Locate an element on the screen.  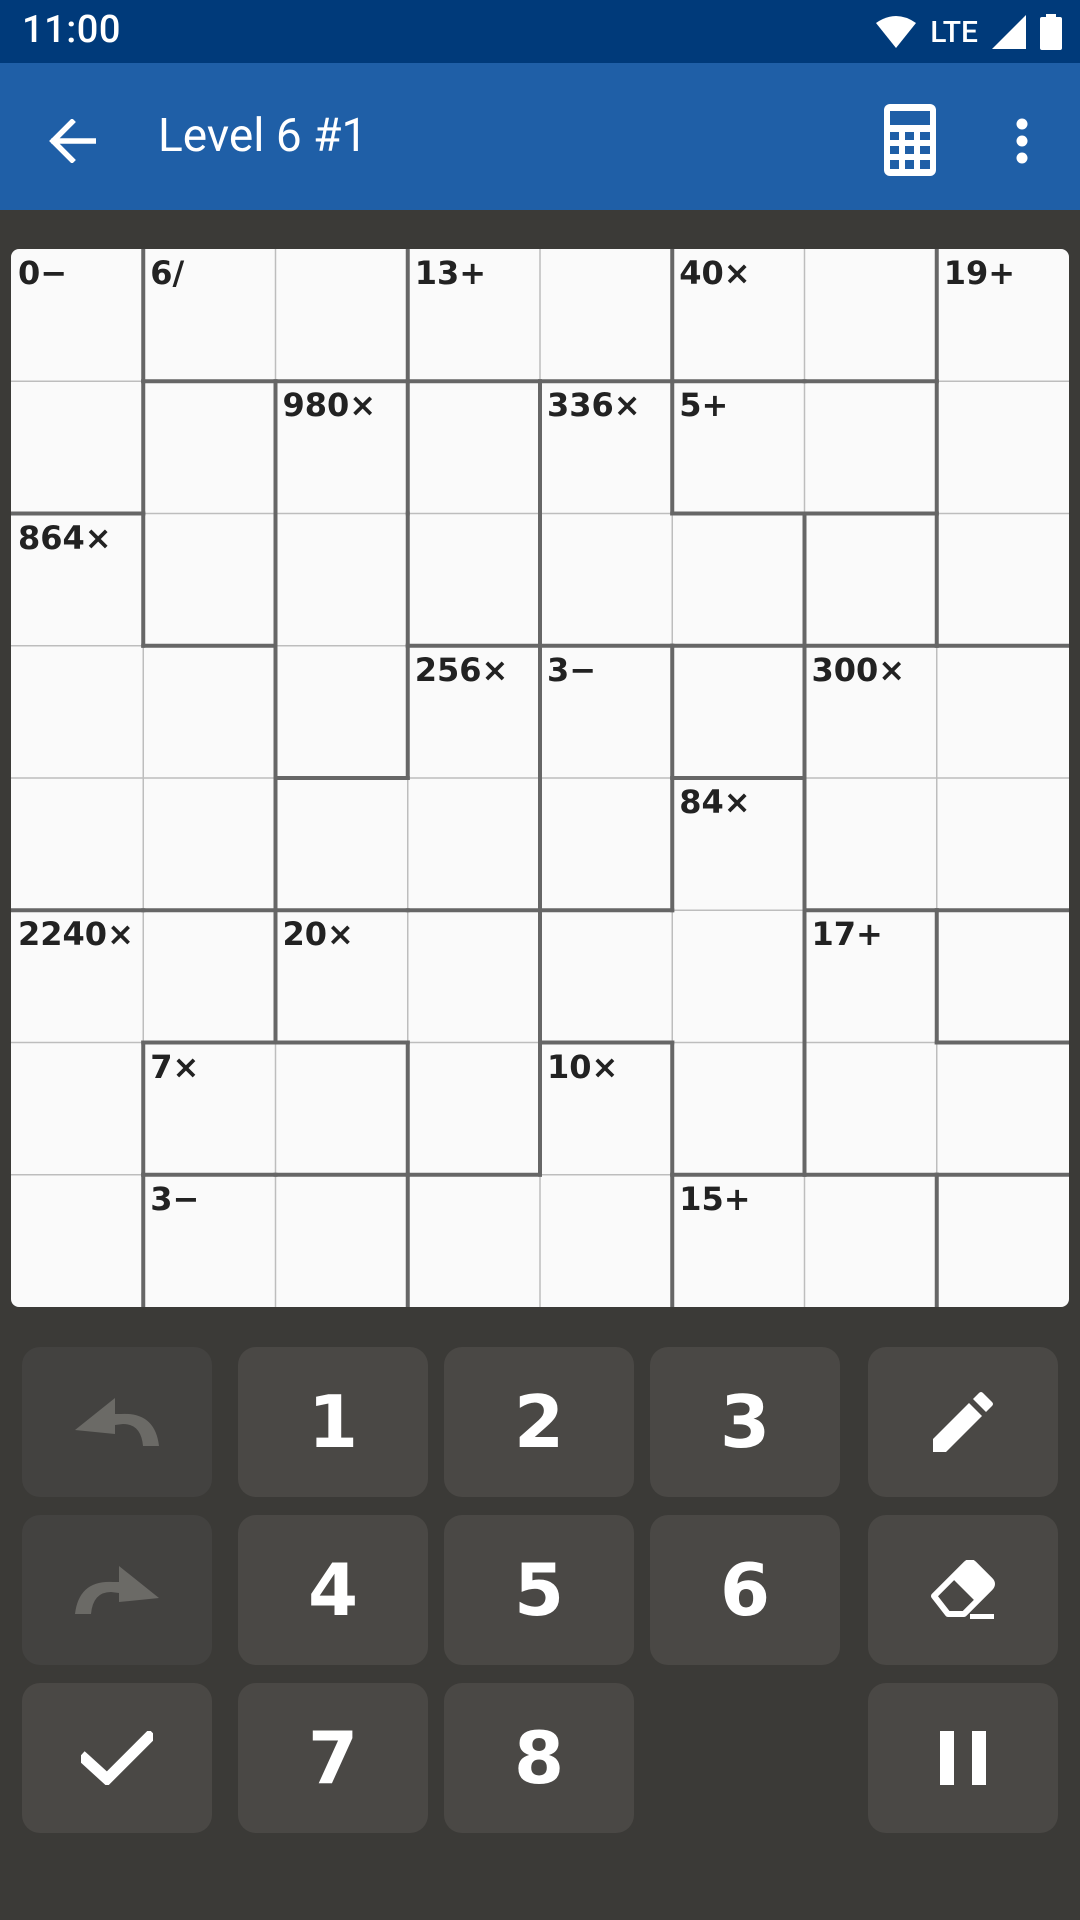
digit-label: 4 is located at coordinates (333, 1590).